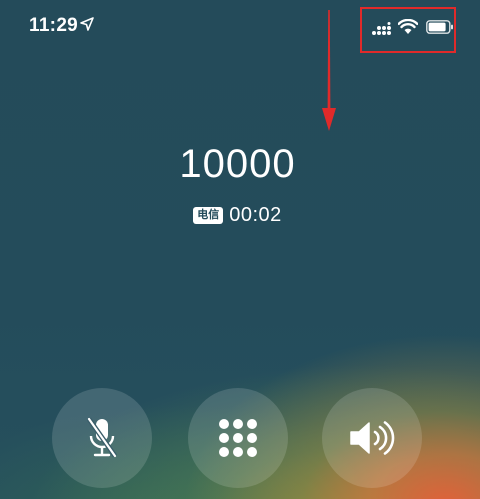 The image size is (480, 499). I want to click on status-bar: 11:29, so click(240, 26).